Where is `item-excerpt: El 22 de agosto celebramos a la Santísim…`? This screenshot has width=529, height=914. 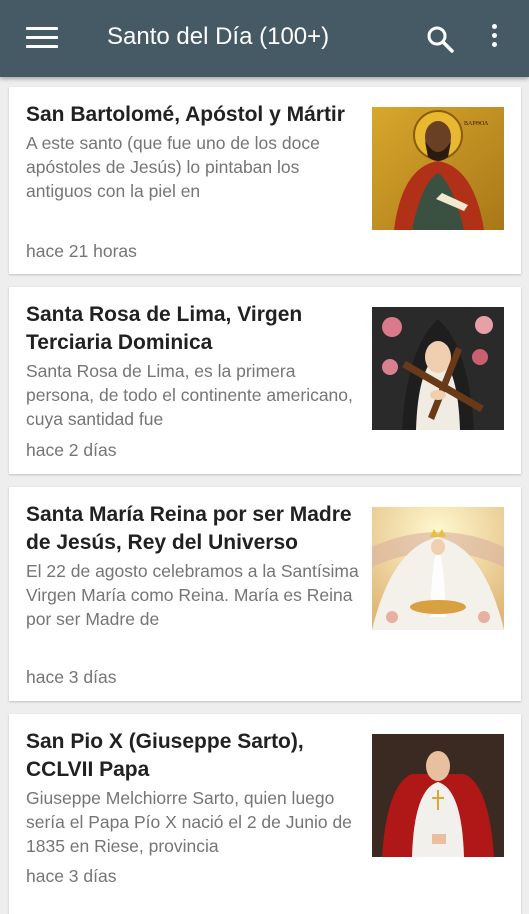 item-excerpt: El 22 de agosto celebramos a la Santísim… is located at coordinates (192, 595).